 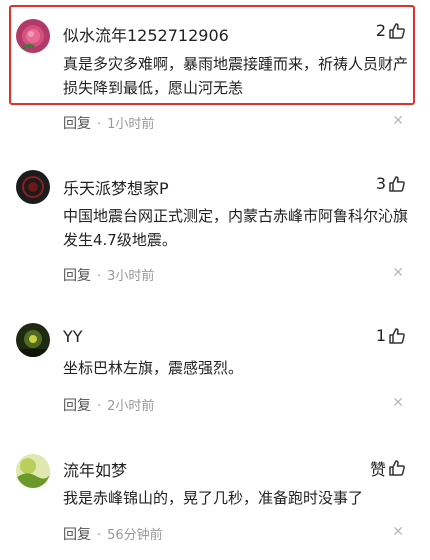 I want to click on comment-meta: 回复 · 1小时前, so click(x=108, y=123).